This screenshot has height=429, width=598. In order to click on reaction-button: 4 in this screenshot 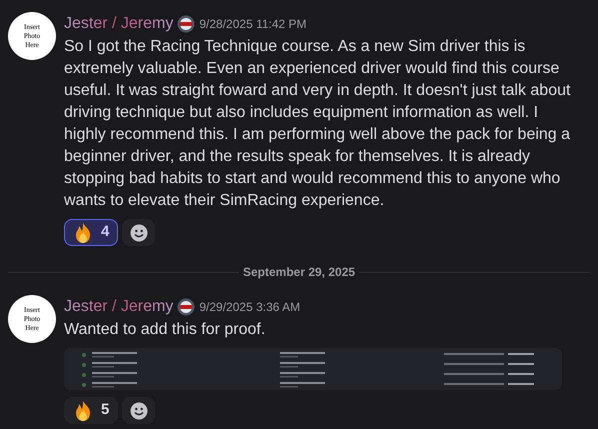, I will do `click(91, 232)`.